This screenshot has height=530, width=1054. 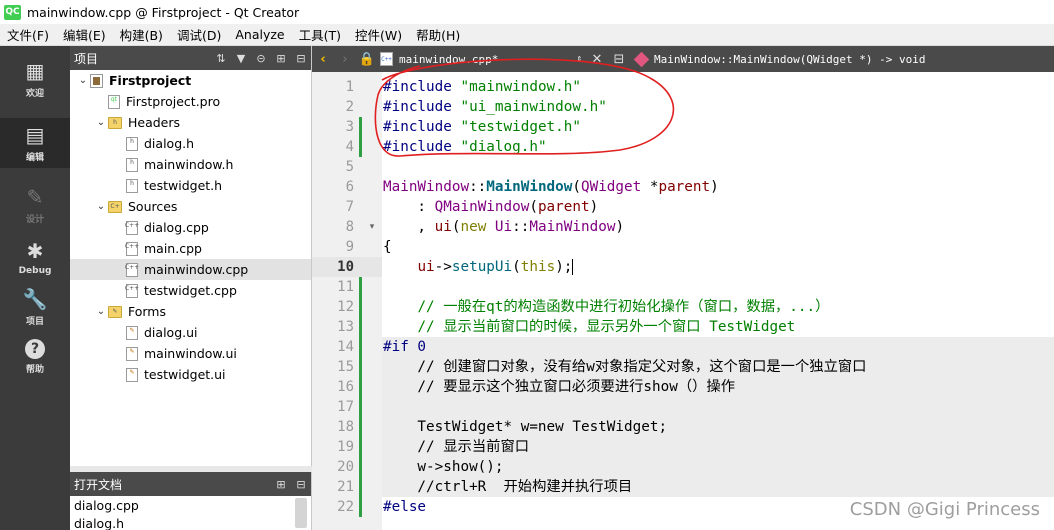 I want to click on scrollbar, so click(x=301, y=513).